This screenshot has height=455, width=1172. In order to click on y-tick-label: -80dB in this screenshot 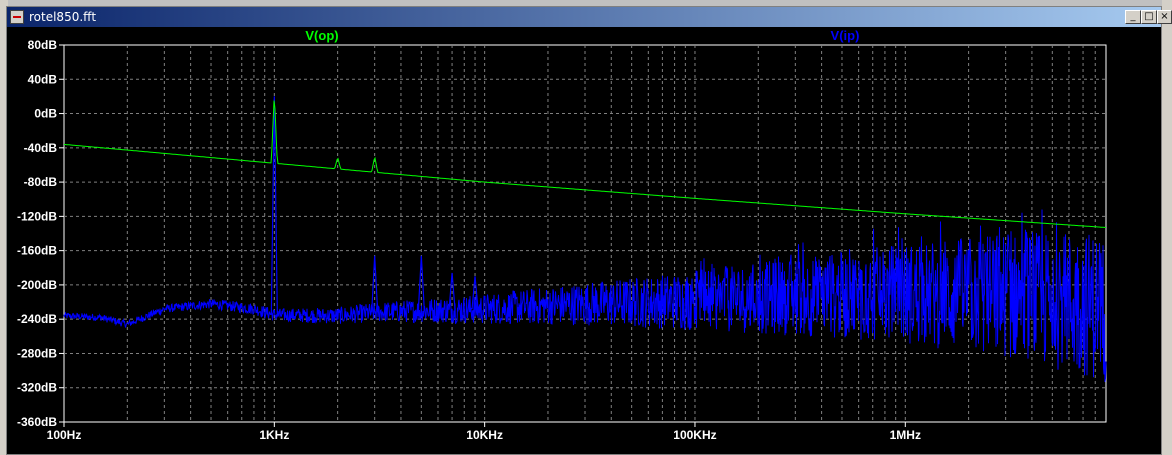, I will do `click(41, 182)`.